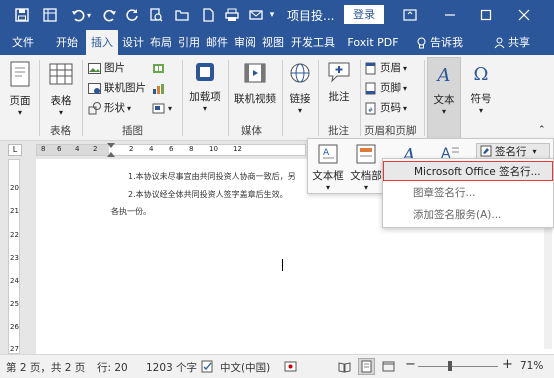  What do you see at coordinates (450, 15) in the screenshot?
I see `minimize-icon` at bounding box center [450, 15].